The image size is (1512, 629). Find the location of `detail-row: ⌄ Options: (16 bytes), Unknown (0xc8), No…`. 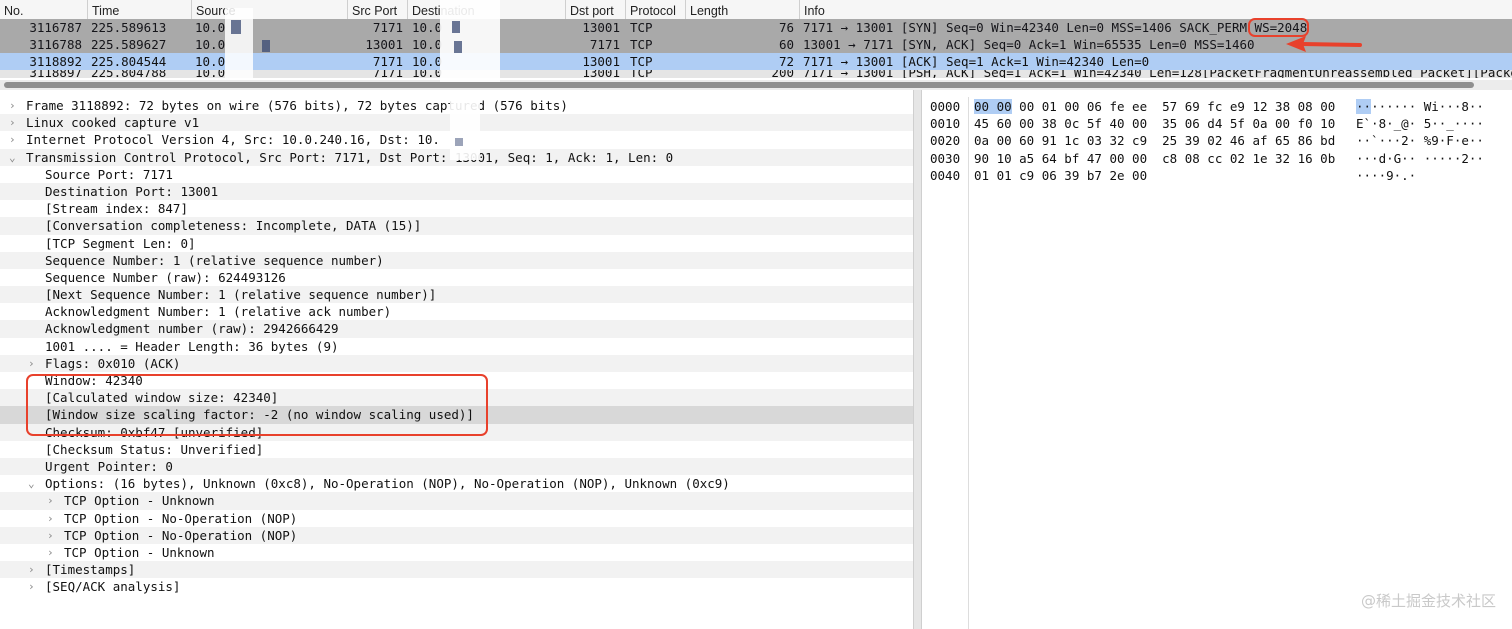

detail-row: ⌄ Options: (16 bytes), Unknown (0xc8), No… is located at coordinates (456, 483).